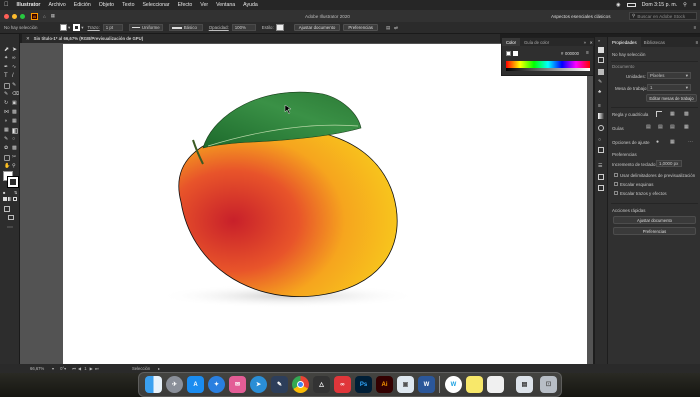  What do you see at coordinates (14, 121) in the screenshot?
I see `perspective-tool-icon: ▦` at bounding box center [14, 121].